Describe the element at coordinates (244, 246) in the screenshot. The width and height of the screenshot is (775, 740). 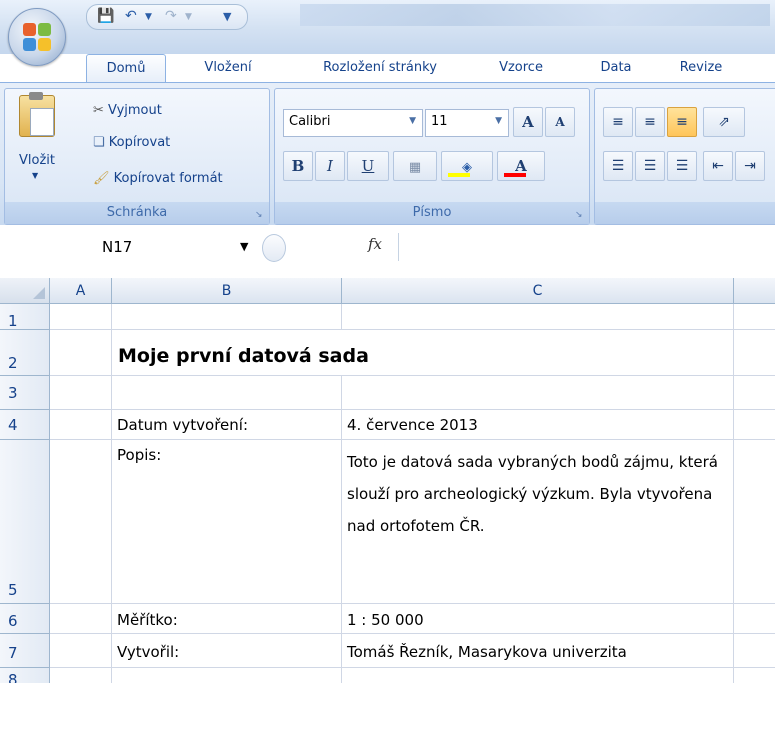
I see `name-box-dropdown-icon: ▼` at that location.